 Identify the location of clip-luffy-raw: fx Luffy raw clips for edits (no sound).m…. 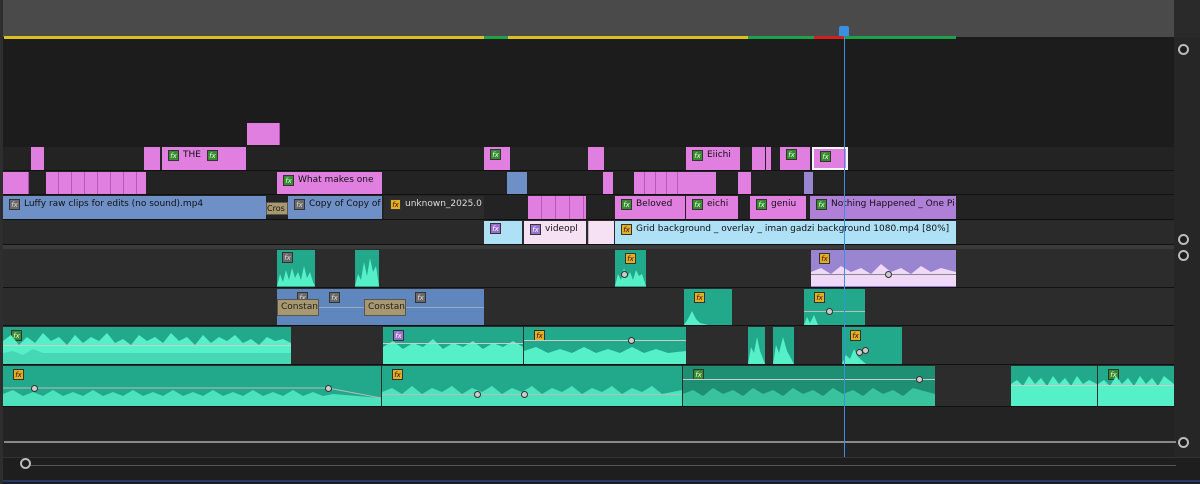
(134, 207).